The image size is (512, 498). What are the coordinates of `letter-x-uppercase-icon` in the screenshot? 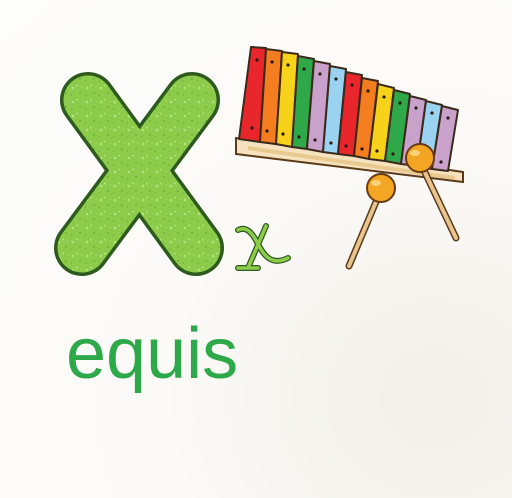 It's located at (139, 174).